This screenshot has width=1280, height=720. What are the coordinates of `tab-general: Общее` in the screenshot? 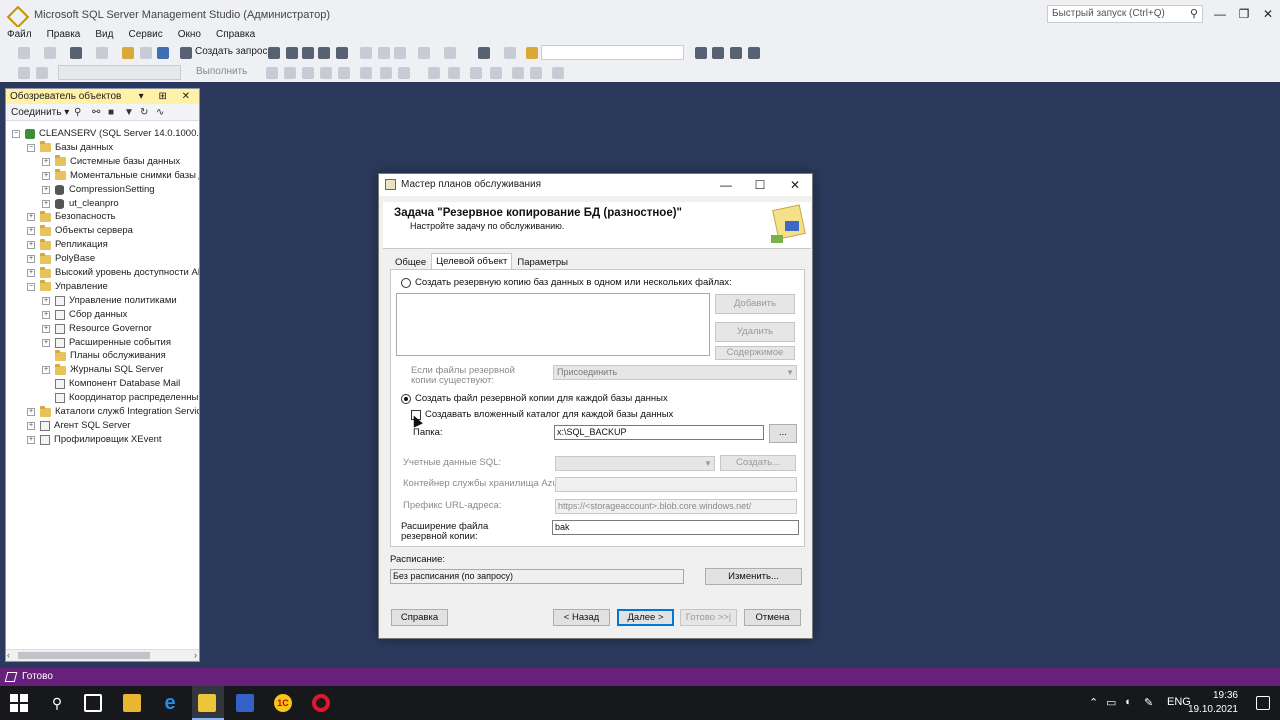 It's located at (410, 261).